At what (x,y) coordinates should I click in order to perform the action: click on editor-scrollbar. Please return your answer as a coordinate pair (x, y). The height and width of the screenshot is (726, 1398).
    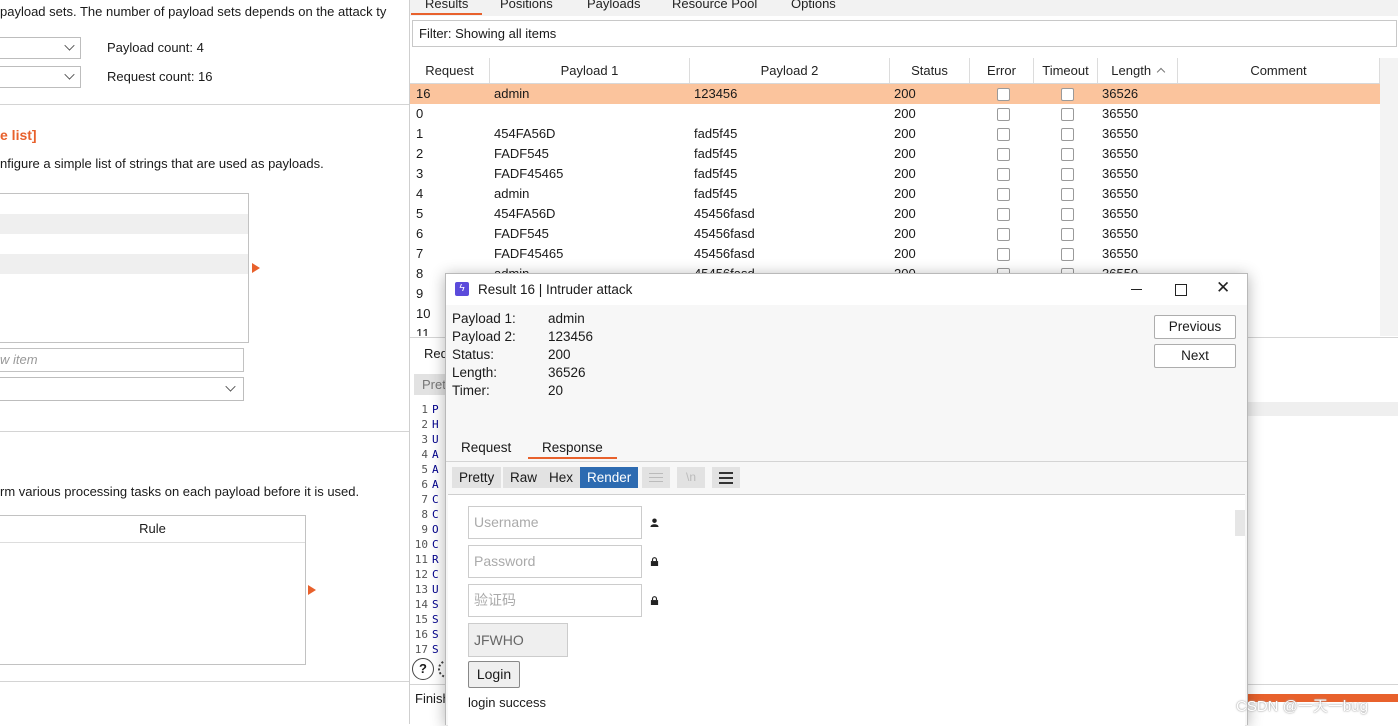
    Looking at the image, I should click on (1323, 409).